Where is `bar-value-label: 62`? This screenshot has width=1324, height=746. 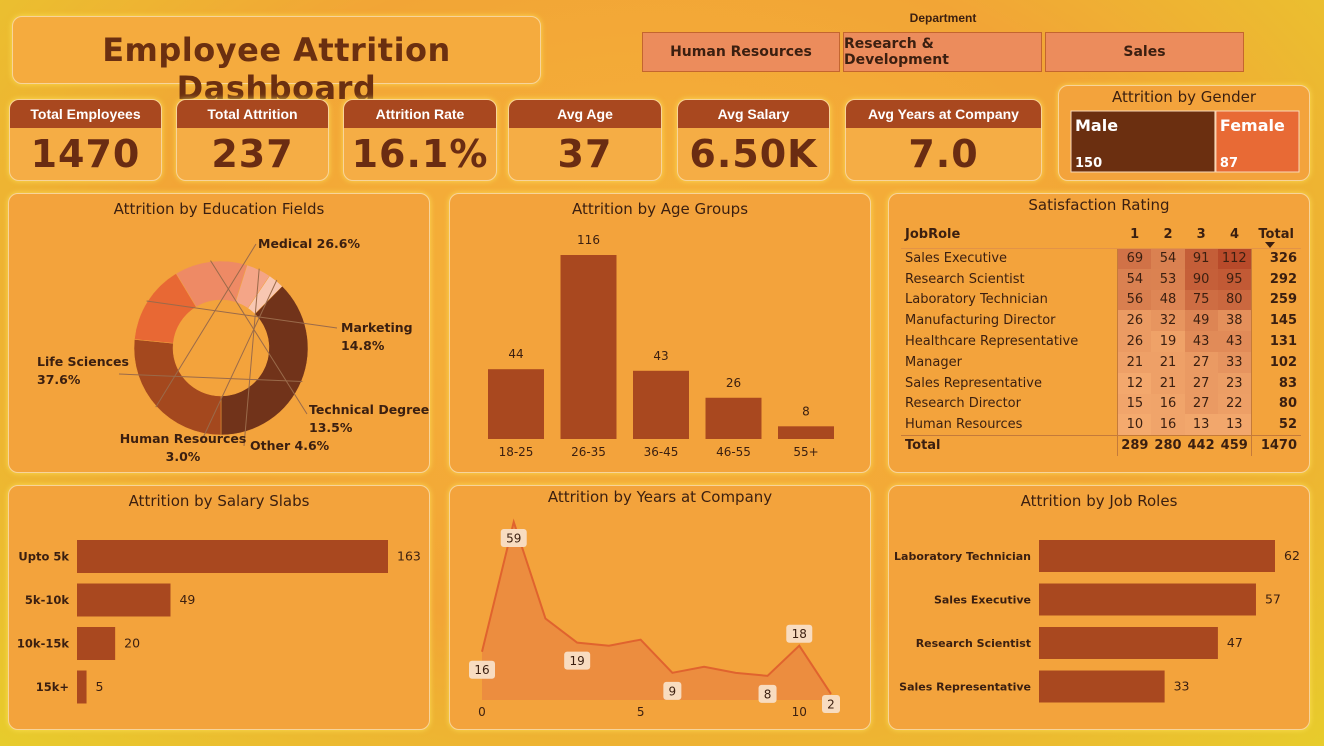 bar-value-label: 62 is located at coordinates (1292, 555).